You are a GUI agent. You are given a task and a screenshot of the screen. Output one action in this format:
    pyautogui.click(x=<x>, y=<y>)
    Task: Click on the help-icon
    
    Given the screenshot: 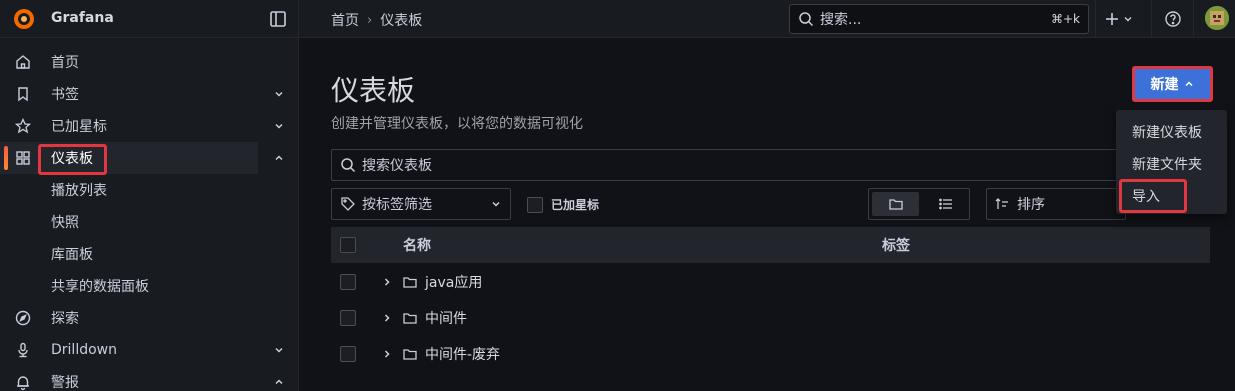 What is the action you would take?
    pyautogui.click(x=1173, y=19)
    